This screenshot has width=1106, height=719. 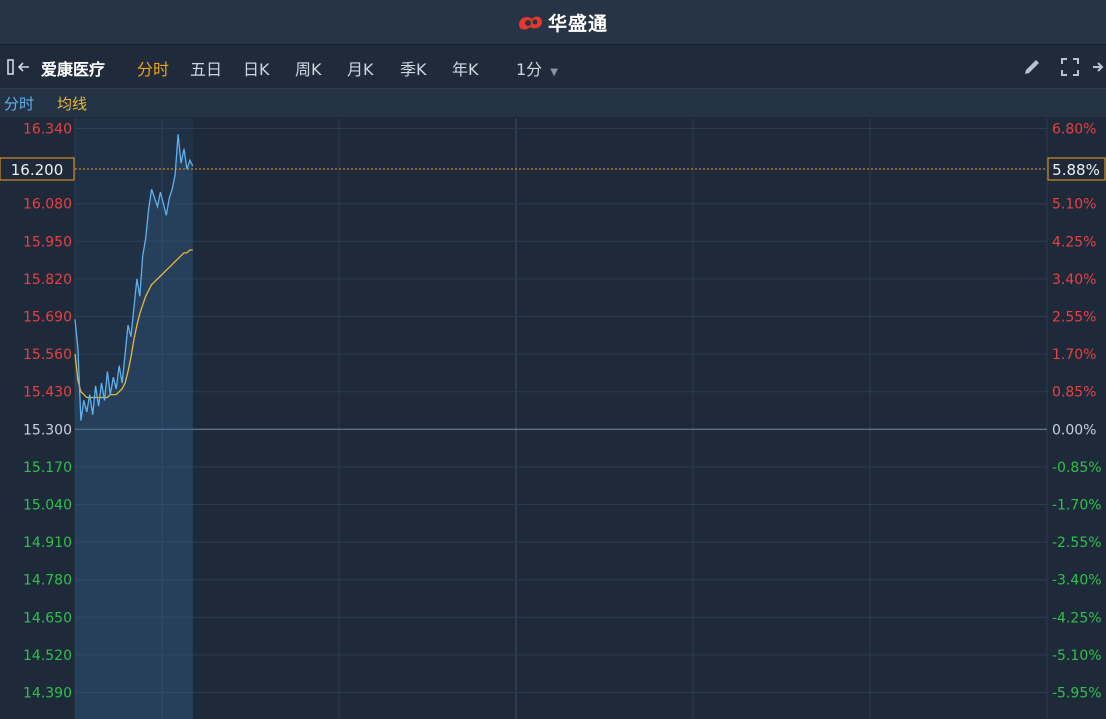 What do you see at coordinates (47, 393) in the screenshot?
I see `y-tick-price: 15.430` at bounding box center [47, 393].